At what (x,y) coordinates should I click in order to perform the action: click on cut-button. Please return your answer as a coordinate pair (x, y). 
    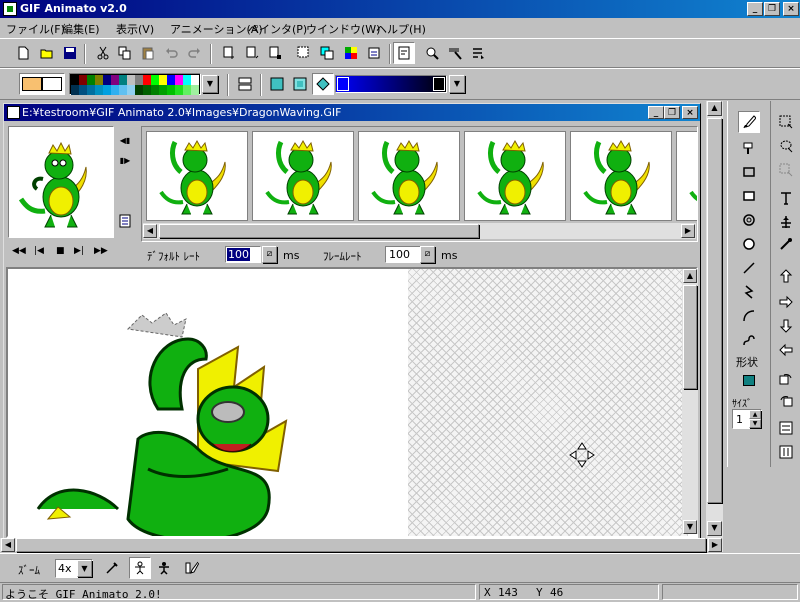
    Looking at the image, I should click on (103, 53).